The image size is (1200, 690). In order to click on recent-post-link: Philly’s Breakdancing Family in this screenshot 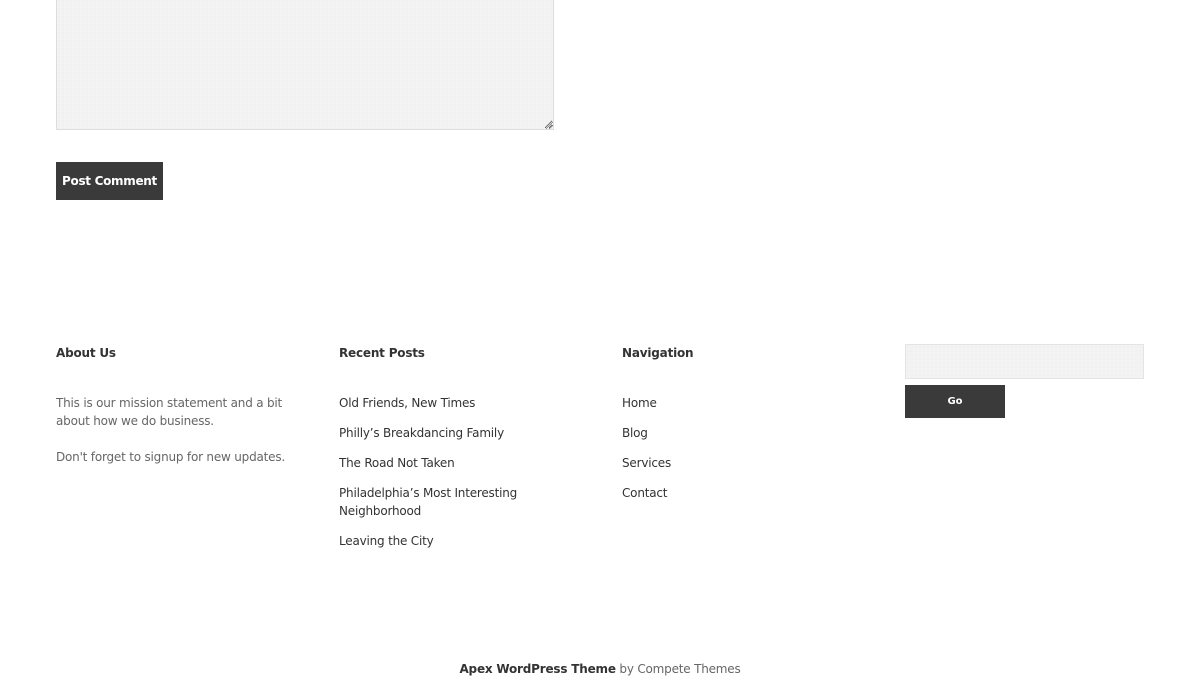, I will do `click(421, 433)`.